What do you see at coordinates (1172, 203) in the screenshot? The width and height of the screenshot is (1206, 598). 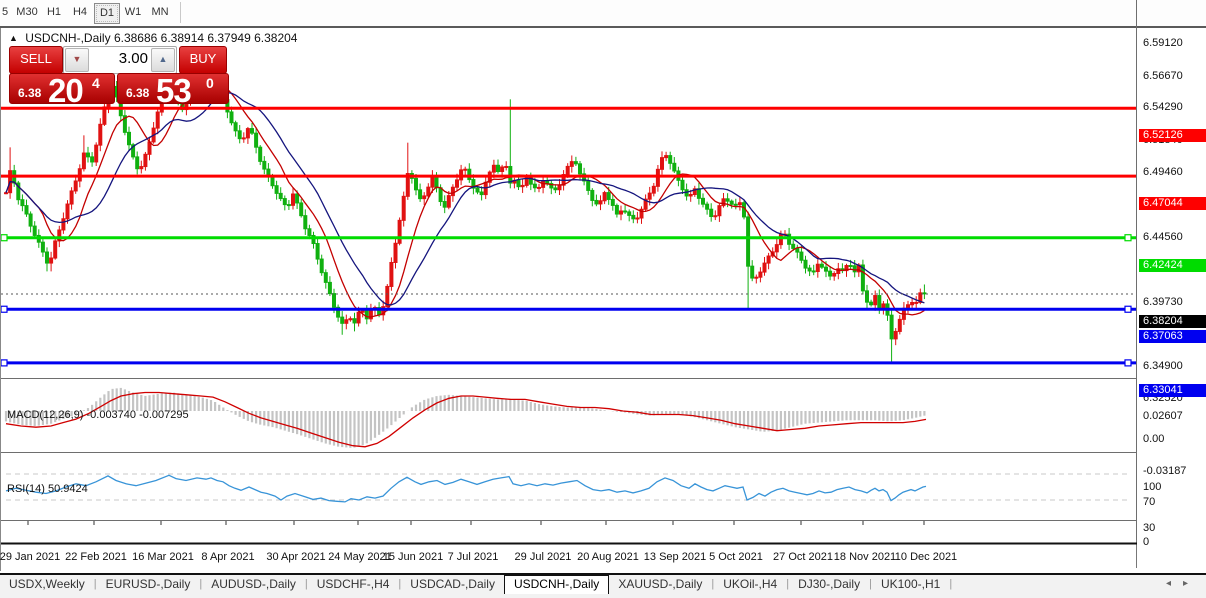 I see `price-badge-6.47044: 6.47044` at bounding box center [1172, 203].